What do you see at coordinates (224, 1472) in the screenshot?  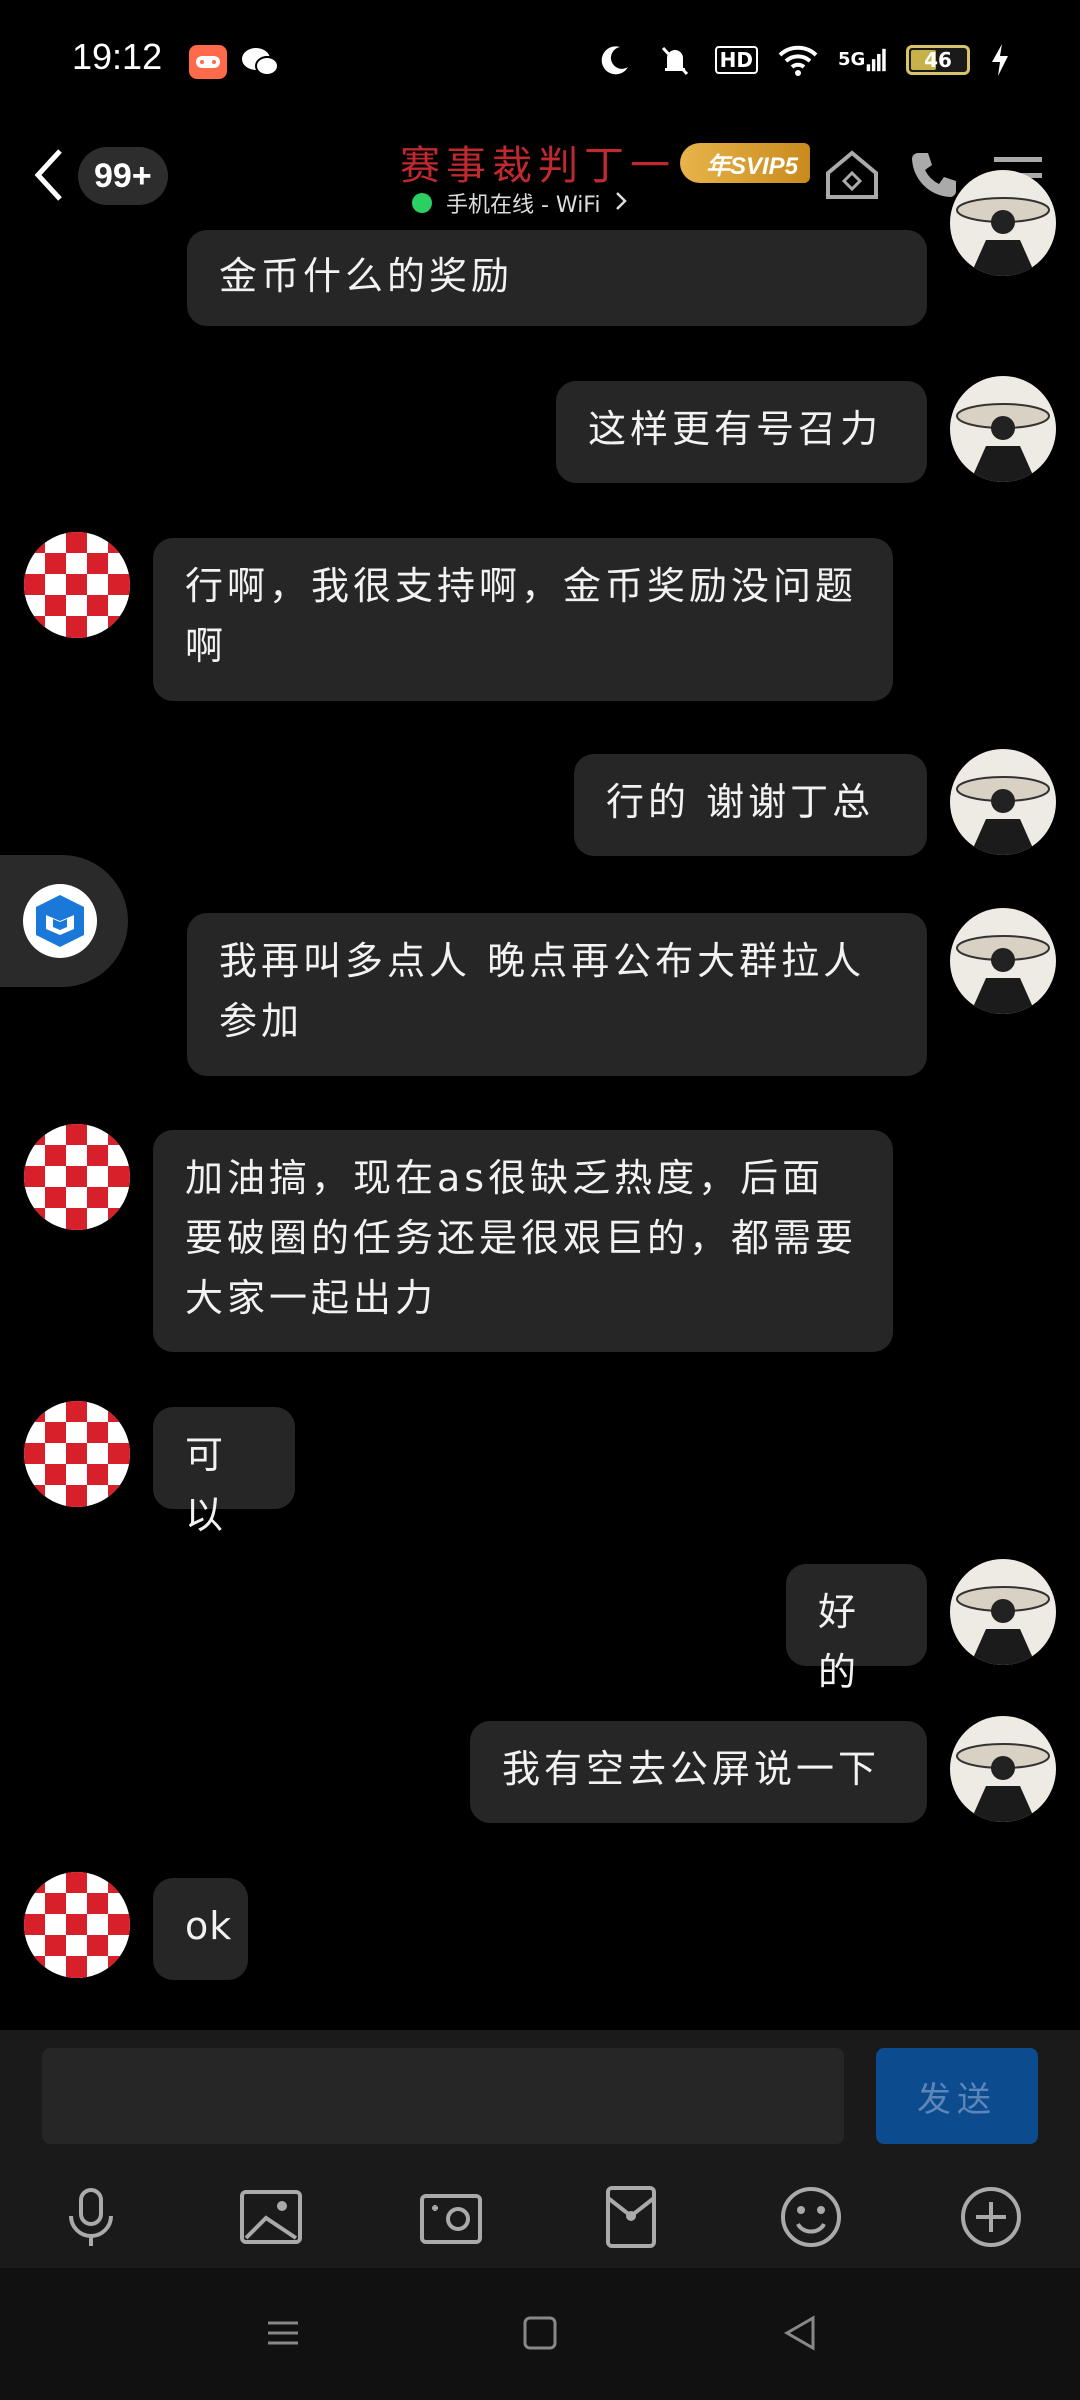 I see `message-bubble-received: 可以` at bounding box center [224, 1472].